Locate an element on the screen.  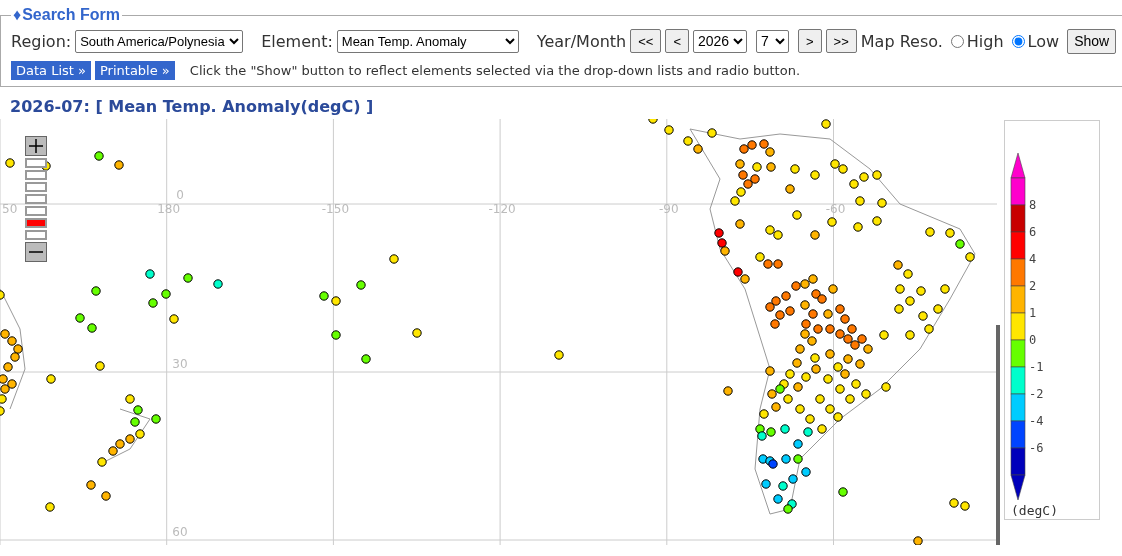
zoom-out-icon is located at coordinates (36, 252).